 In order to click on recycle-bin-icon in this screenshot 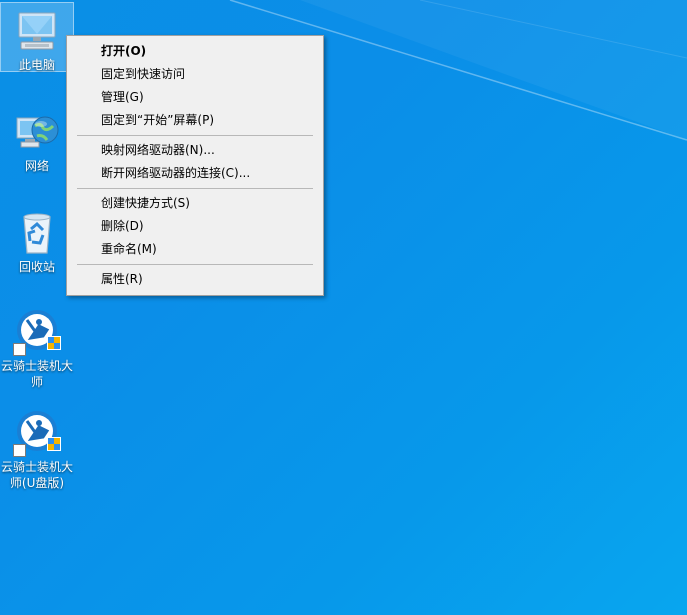, I will do `click(37, 233)`.